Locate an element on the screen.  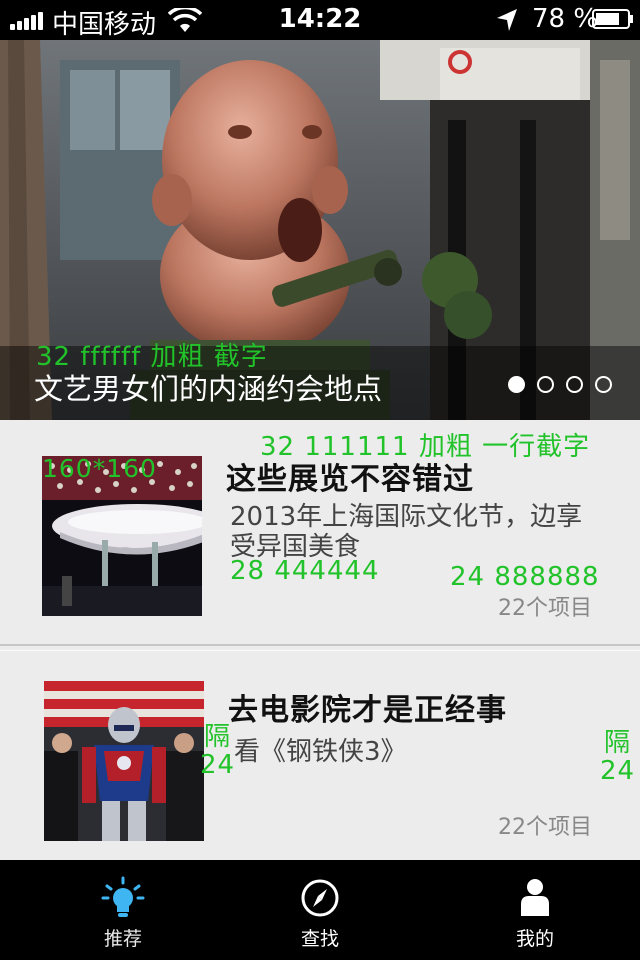
tab-label: 推荐 is located at coordinates (122, 939).